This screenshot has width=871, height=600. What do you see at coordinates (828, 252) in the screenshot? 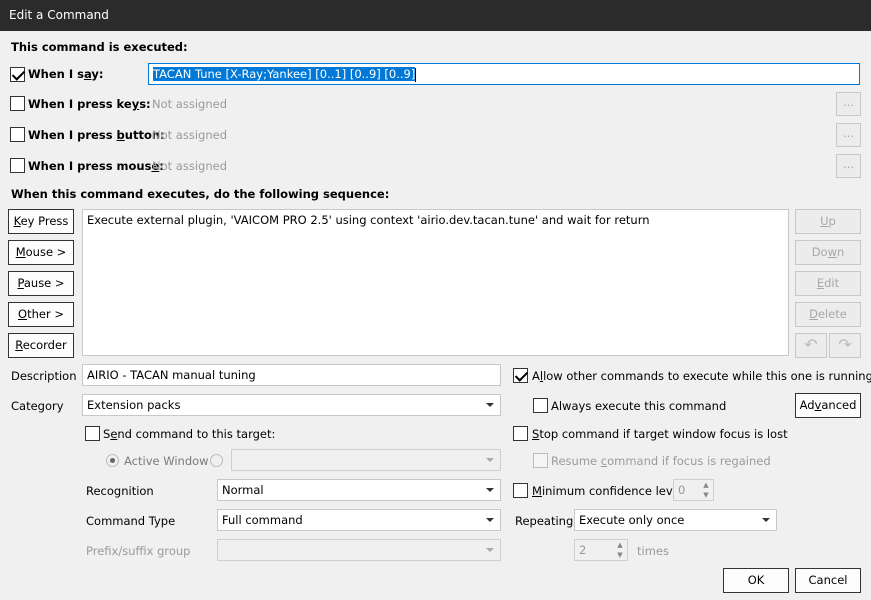
I see `down-button: Down` at bounding box center [828, 252].